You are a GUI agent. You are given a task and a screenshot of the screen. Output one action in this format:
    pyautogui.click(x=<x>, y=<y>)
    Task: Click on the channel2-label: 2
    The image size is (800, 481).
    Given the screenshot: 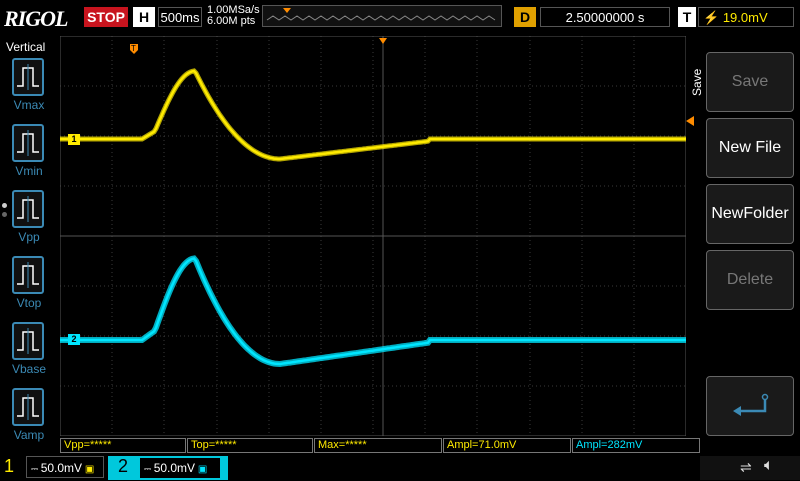 What is the action you would take?
    pyautogui.click(x=123, y=466)
    